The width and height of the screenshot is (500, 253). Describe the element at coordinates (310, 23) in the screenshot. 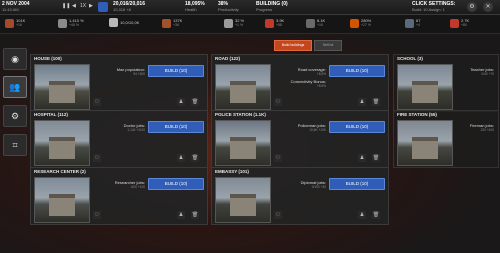

I see `parts-icon` at that location.